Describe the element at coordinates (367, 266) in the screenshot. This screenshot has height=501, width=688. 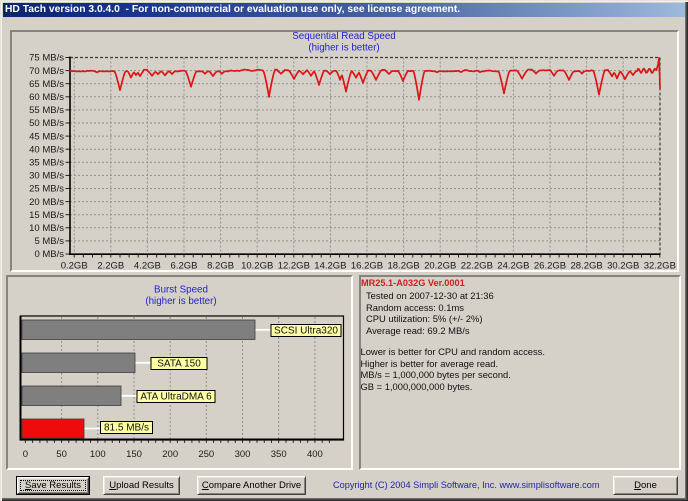
I see `svg-text: 16.2GB` at that location.